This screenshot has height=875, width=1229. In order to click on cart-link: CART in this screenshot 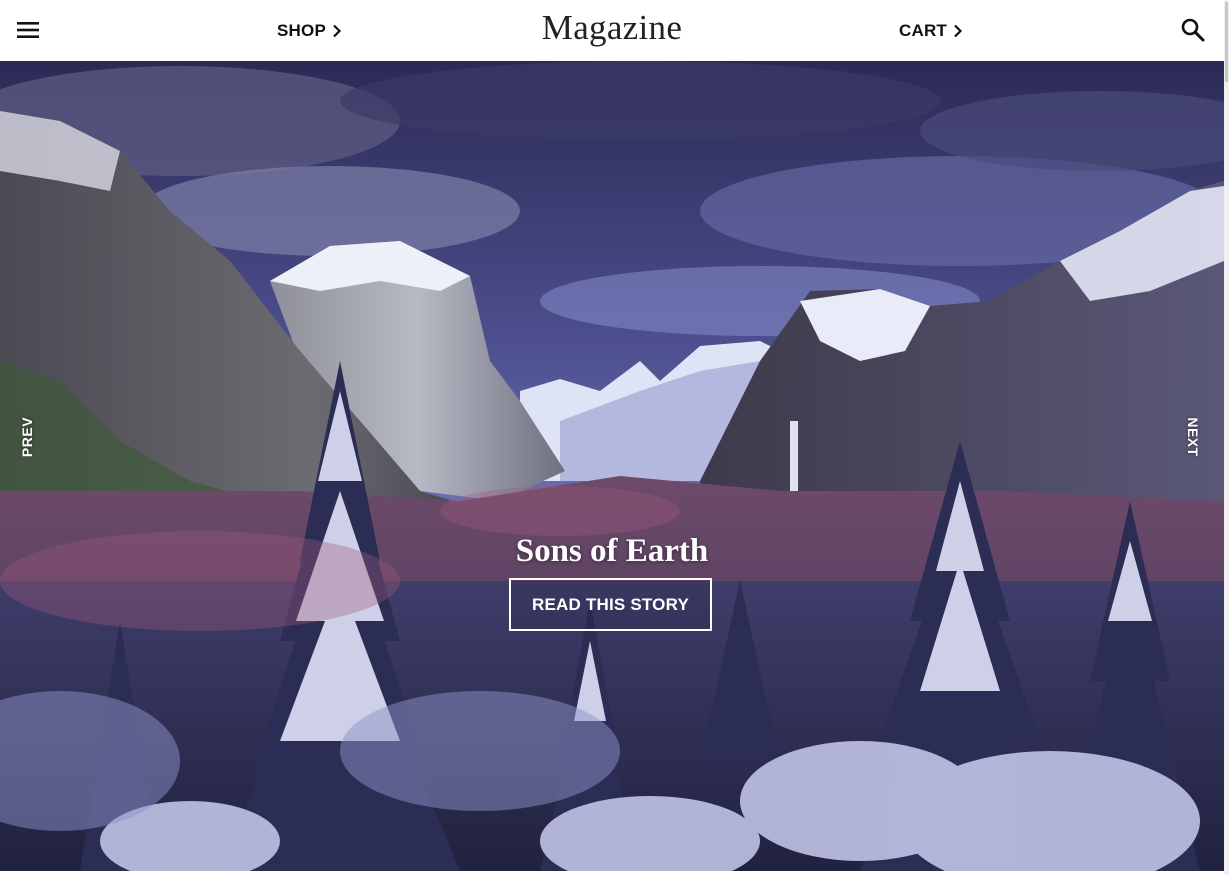, I will do `click(931, 31)`.